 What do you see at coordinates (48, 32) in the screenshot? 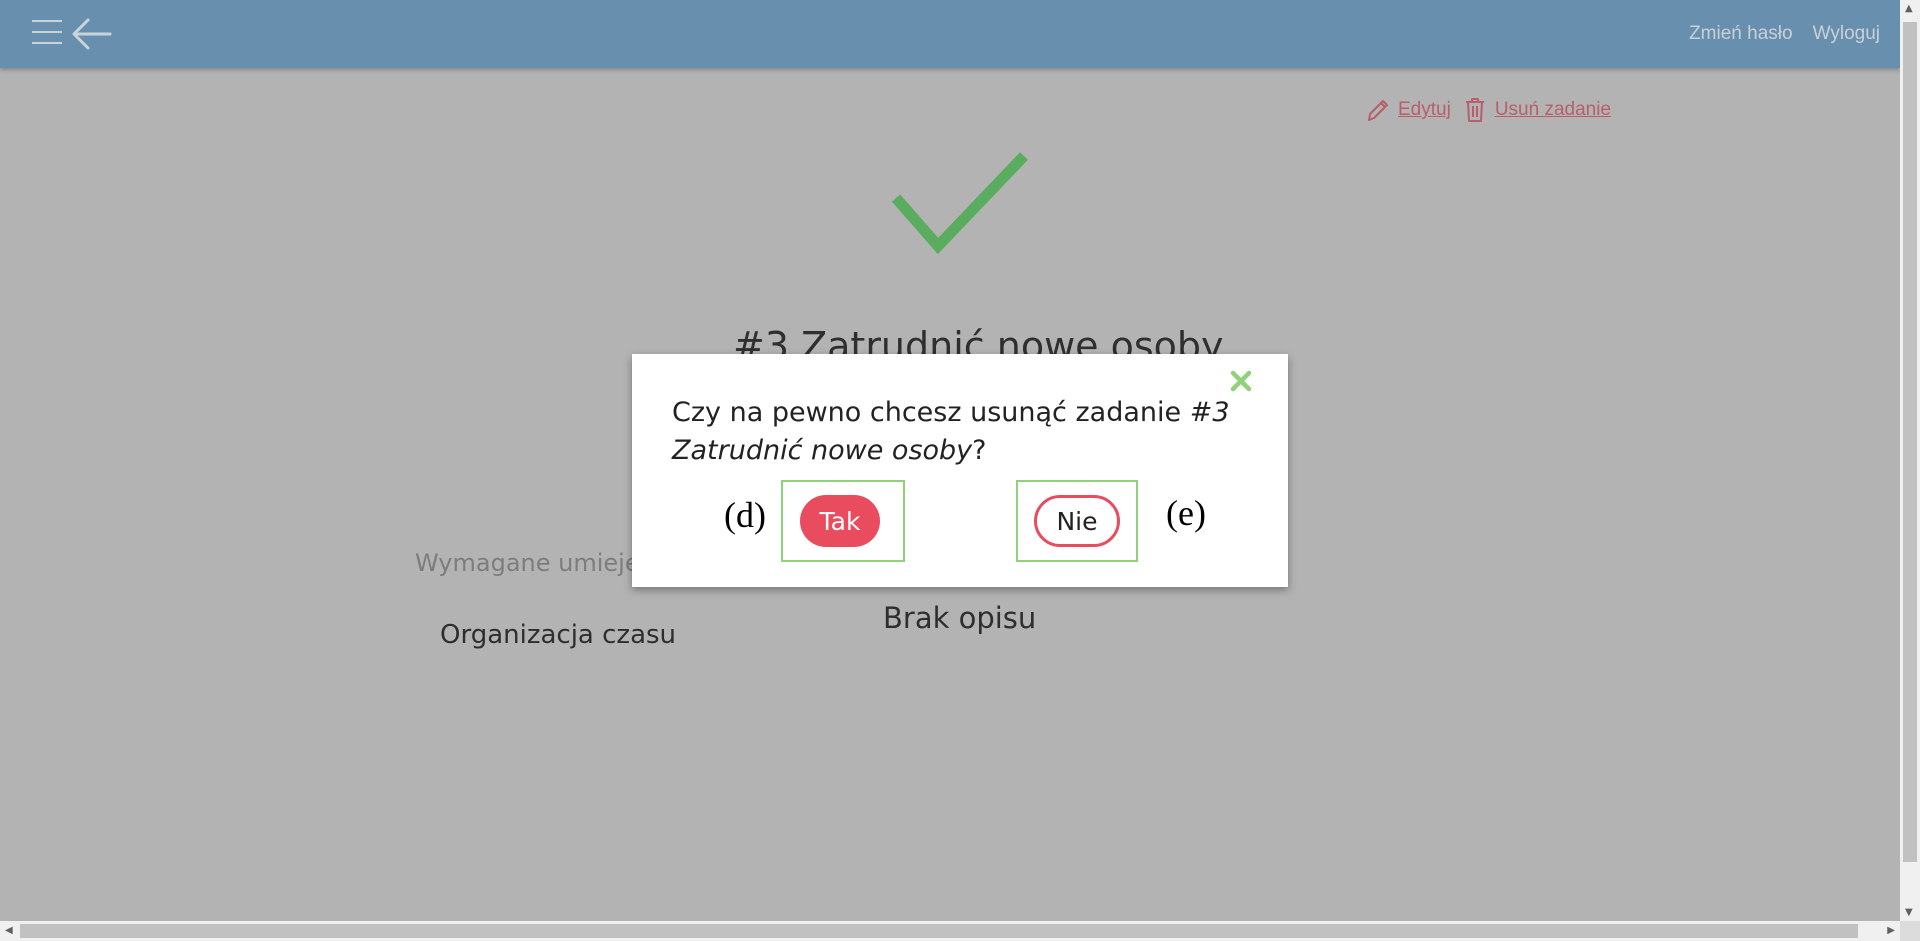
I see `hamburger-icon` at bounding box center [48, 32].